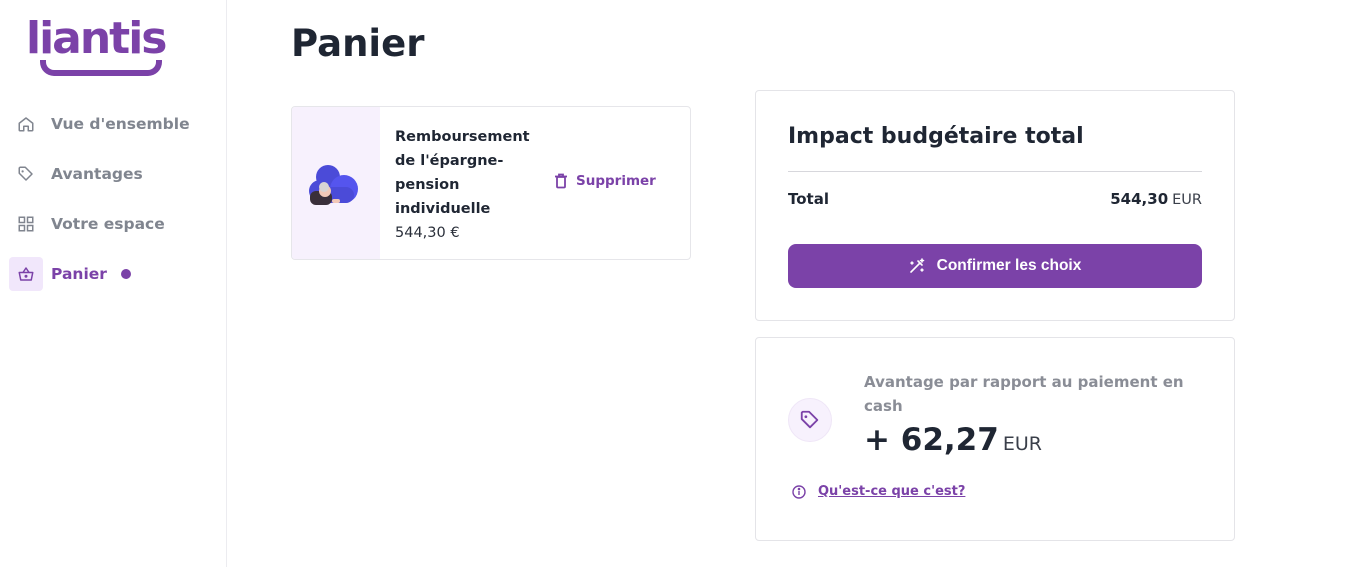  I want to click on total-amount: 544,30, so click(1139, 199).